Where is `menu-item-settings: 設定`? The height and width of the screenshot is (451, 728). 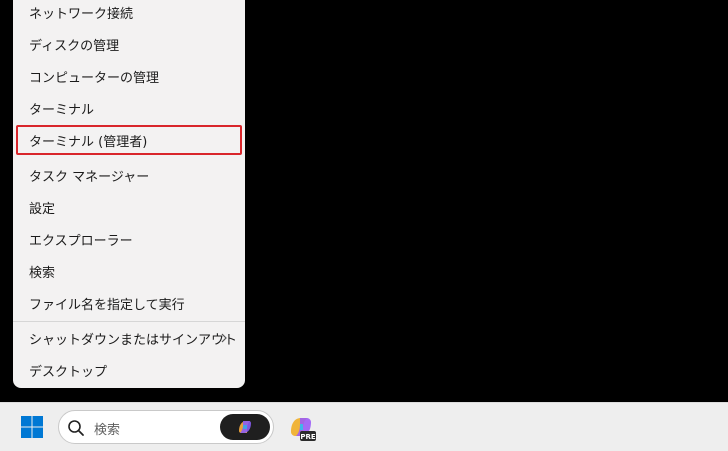
menu-item-settings: 設定 is located at coordinates (129, 207).